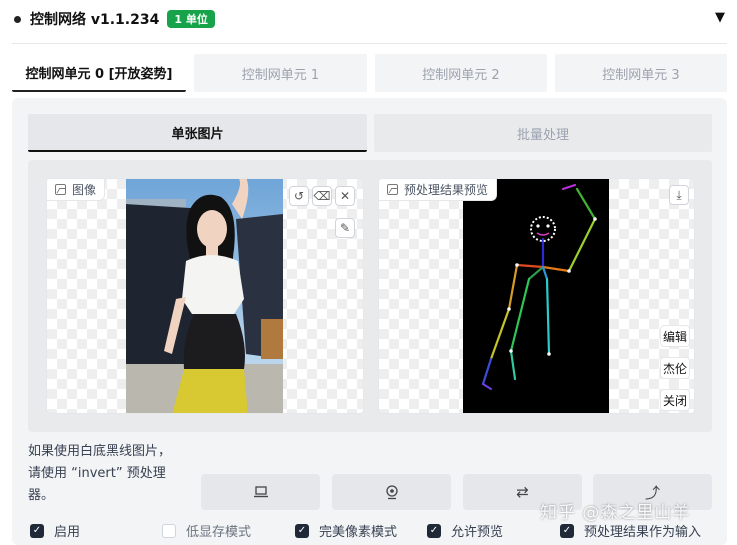 The image size is (737, 545). Describe the element at coordinates (675, 400) in the screenshot. I see `close-preview-button: 关闭` at that location.